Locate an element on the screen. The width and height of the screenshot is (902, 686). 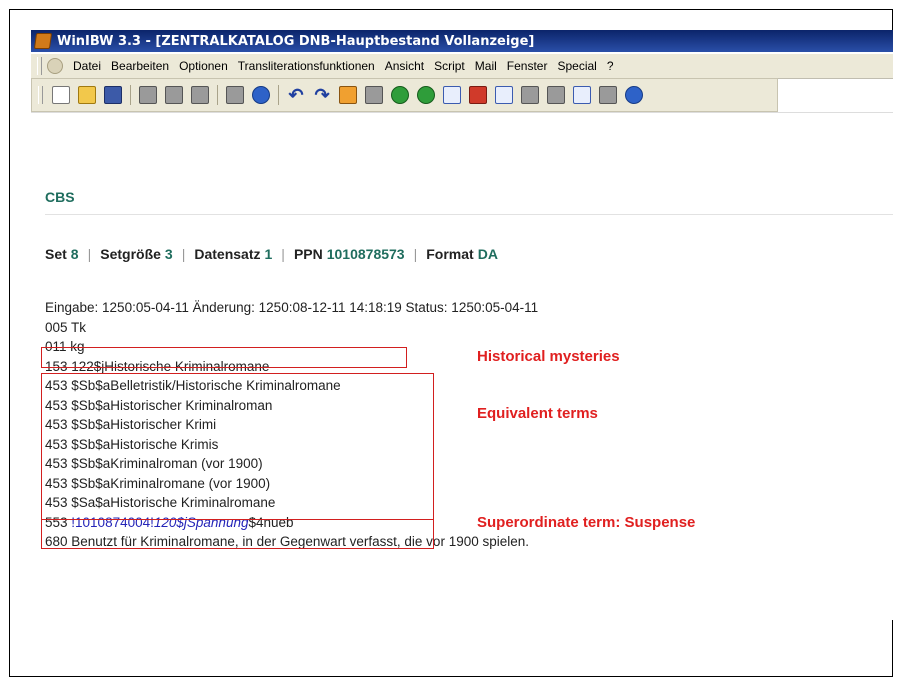
record-value: 1 is located at coordinates (268, 254).